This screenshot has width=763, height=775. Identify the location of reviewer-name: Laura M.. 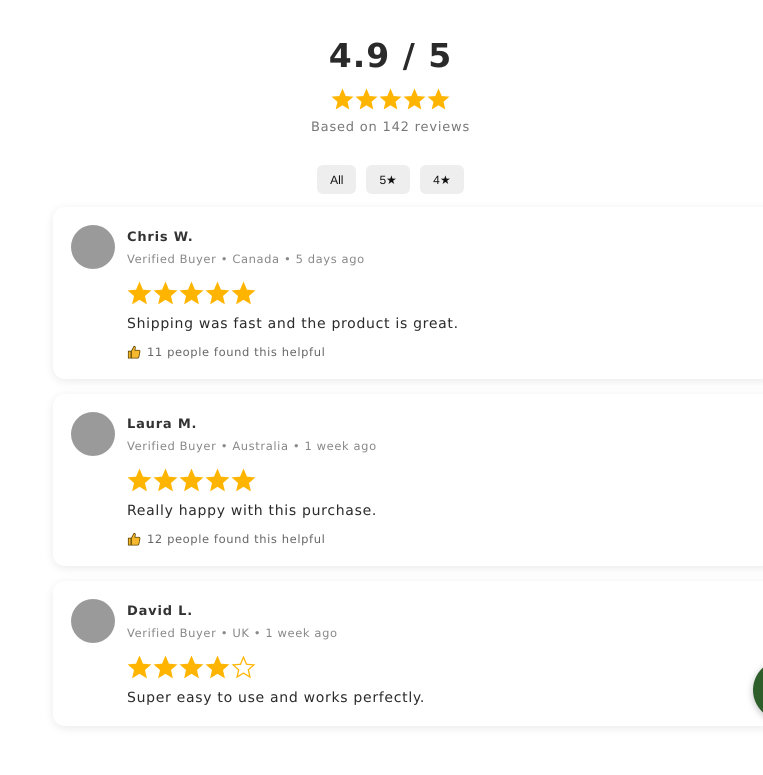
(162, 424).